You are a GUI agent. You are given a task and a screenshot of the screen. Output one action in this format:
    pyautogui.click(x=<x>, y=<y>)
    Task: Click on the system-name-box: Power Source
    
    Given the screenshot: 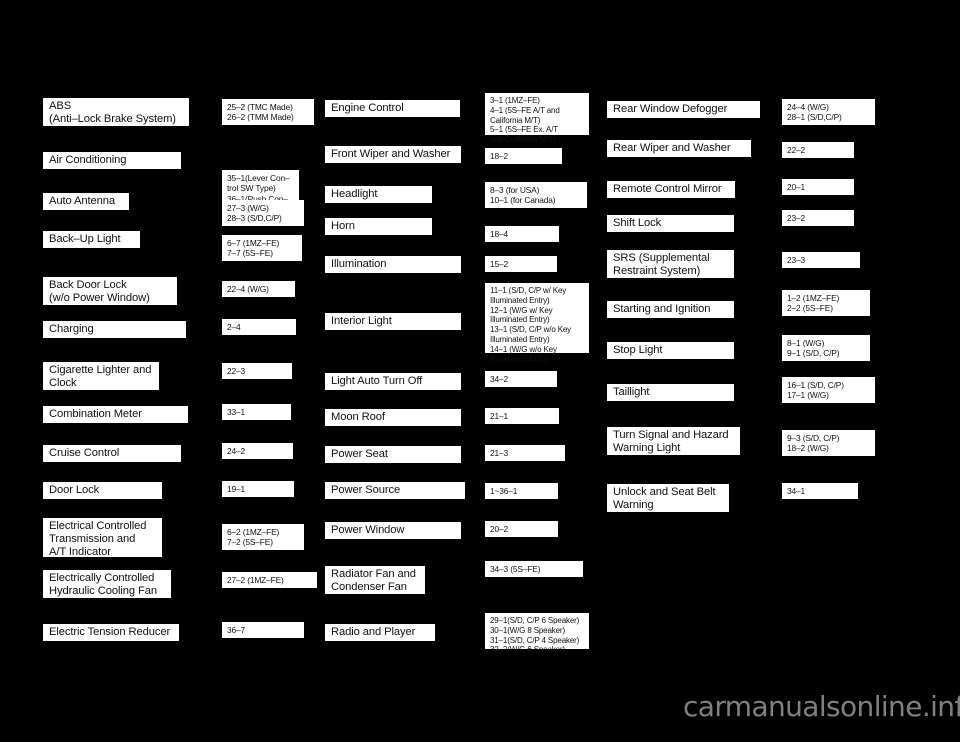 What is the action you would take?
    pyautogui.click(x=395, y=490)
    